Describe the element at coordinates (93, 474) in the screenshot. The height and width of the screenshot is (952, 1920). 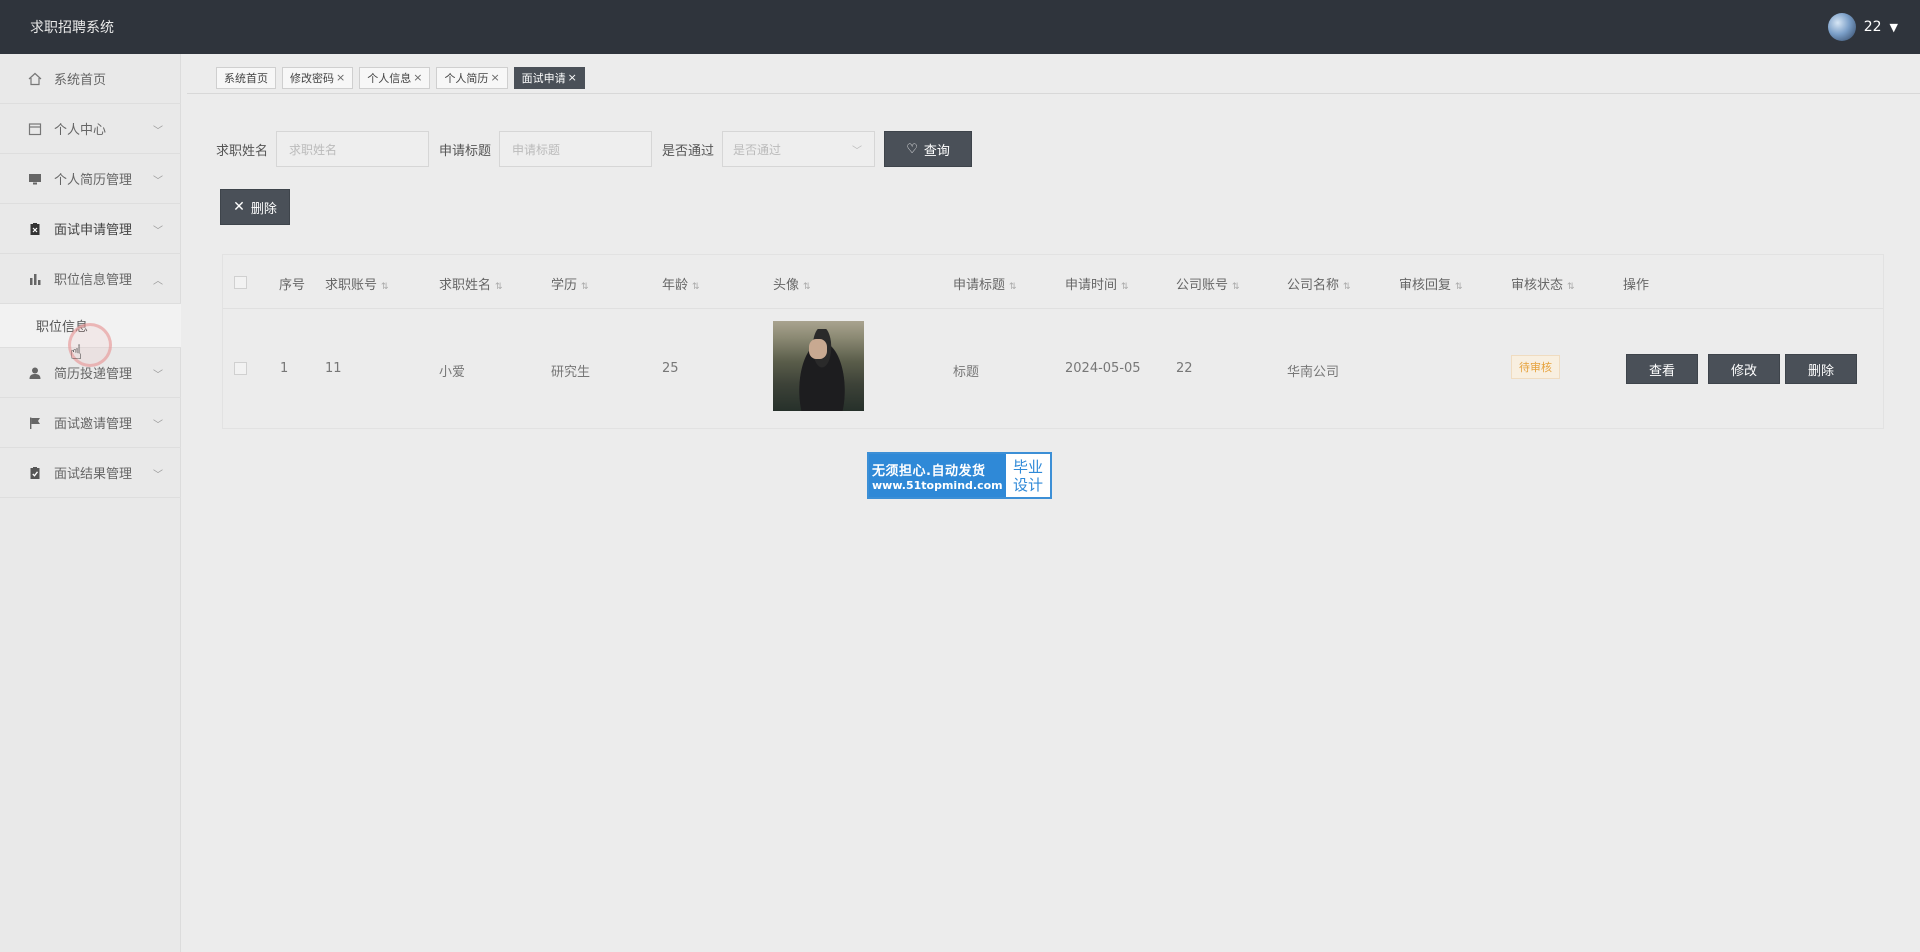
I see `sidebar-item-label: 面试结果管理` at that location.